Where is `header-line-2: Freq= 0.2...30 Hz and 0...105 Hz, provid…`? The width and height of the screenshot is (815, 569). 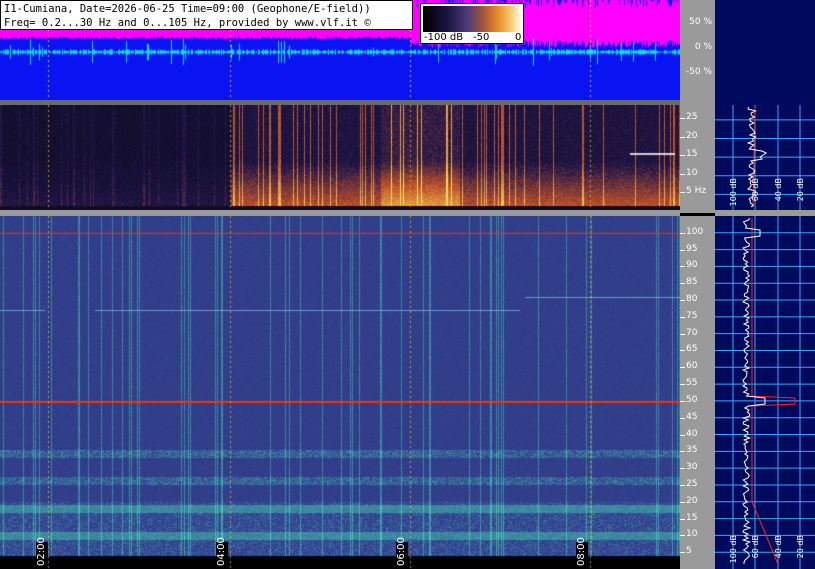
header-line-2: Freq= 0.2...30 Hz and 0...105 Hz, provid… is located at coordinates (187, 23).